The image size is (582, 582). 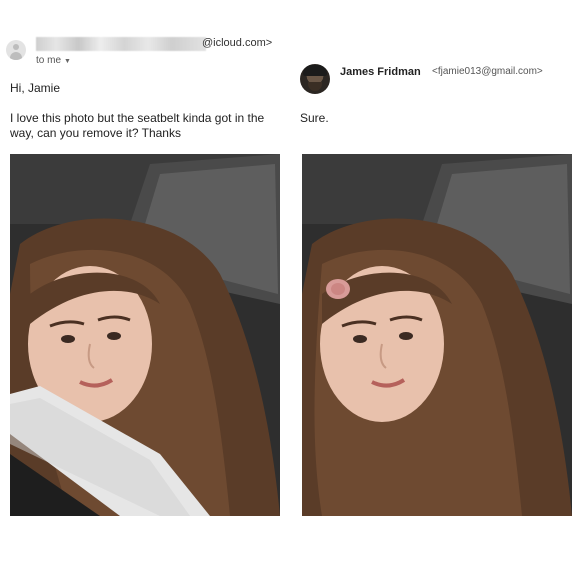 I want to click on sender-avatar-icon, so click(x=16, y=50).